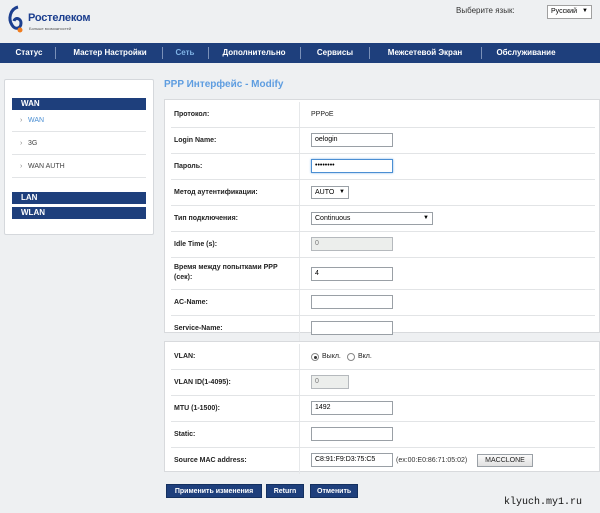  I want to click on form-row-auth: Метод аутентификации: AUTO ▼, so click(383, 193).